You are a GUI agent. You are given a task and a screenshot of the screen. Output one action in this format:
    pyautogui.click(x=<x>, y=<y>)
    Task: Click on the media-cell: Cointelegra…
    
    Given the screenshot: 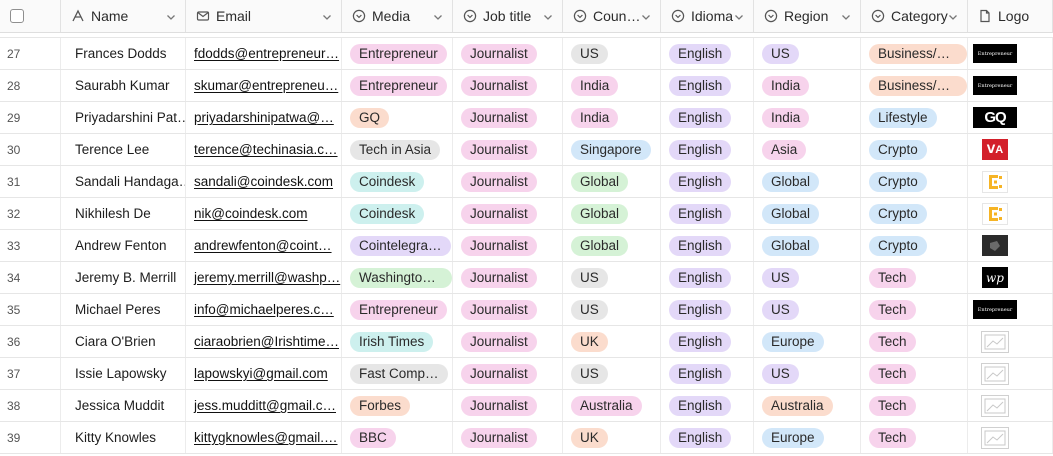 What is the action you would take?
    pyautogui.click(x=397, y=245)
    